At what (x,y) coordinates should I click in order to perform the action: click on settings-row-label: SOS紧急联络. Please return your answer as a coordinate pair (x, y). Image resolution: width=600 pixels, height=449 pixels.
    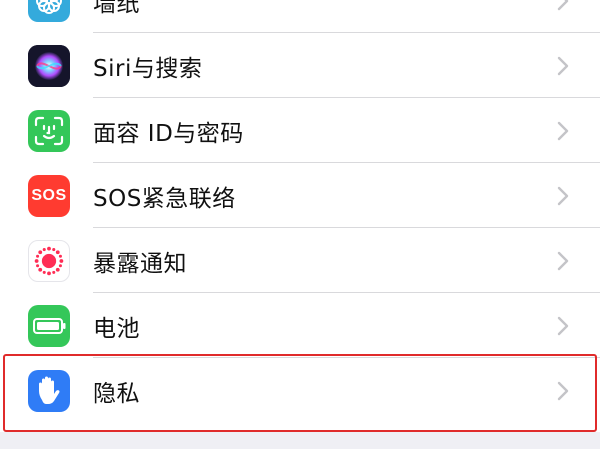
    Looking at the image, I should click on (164, 198).